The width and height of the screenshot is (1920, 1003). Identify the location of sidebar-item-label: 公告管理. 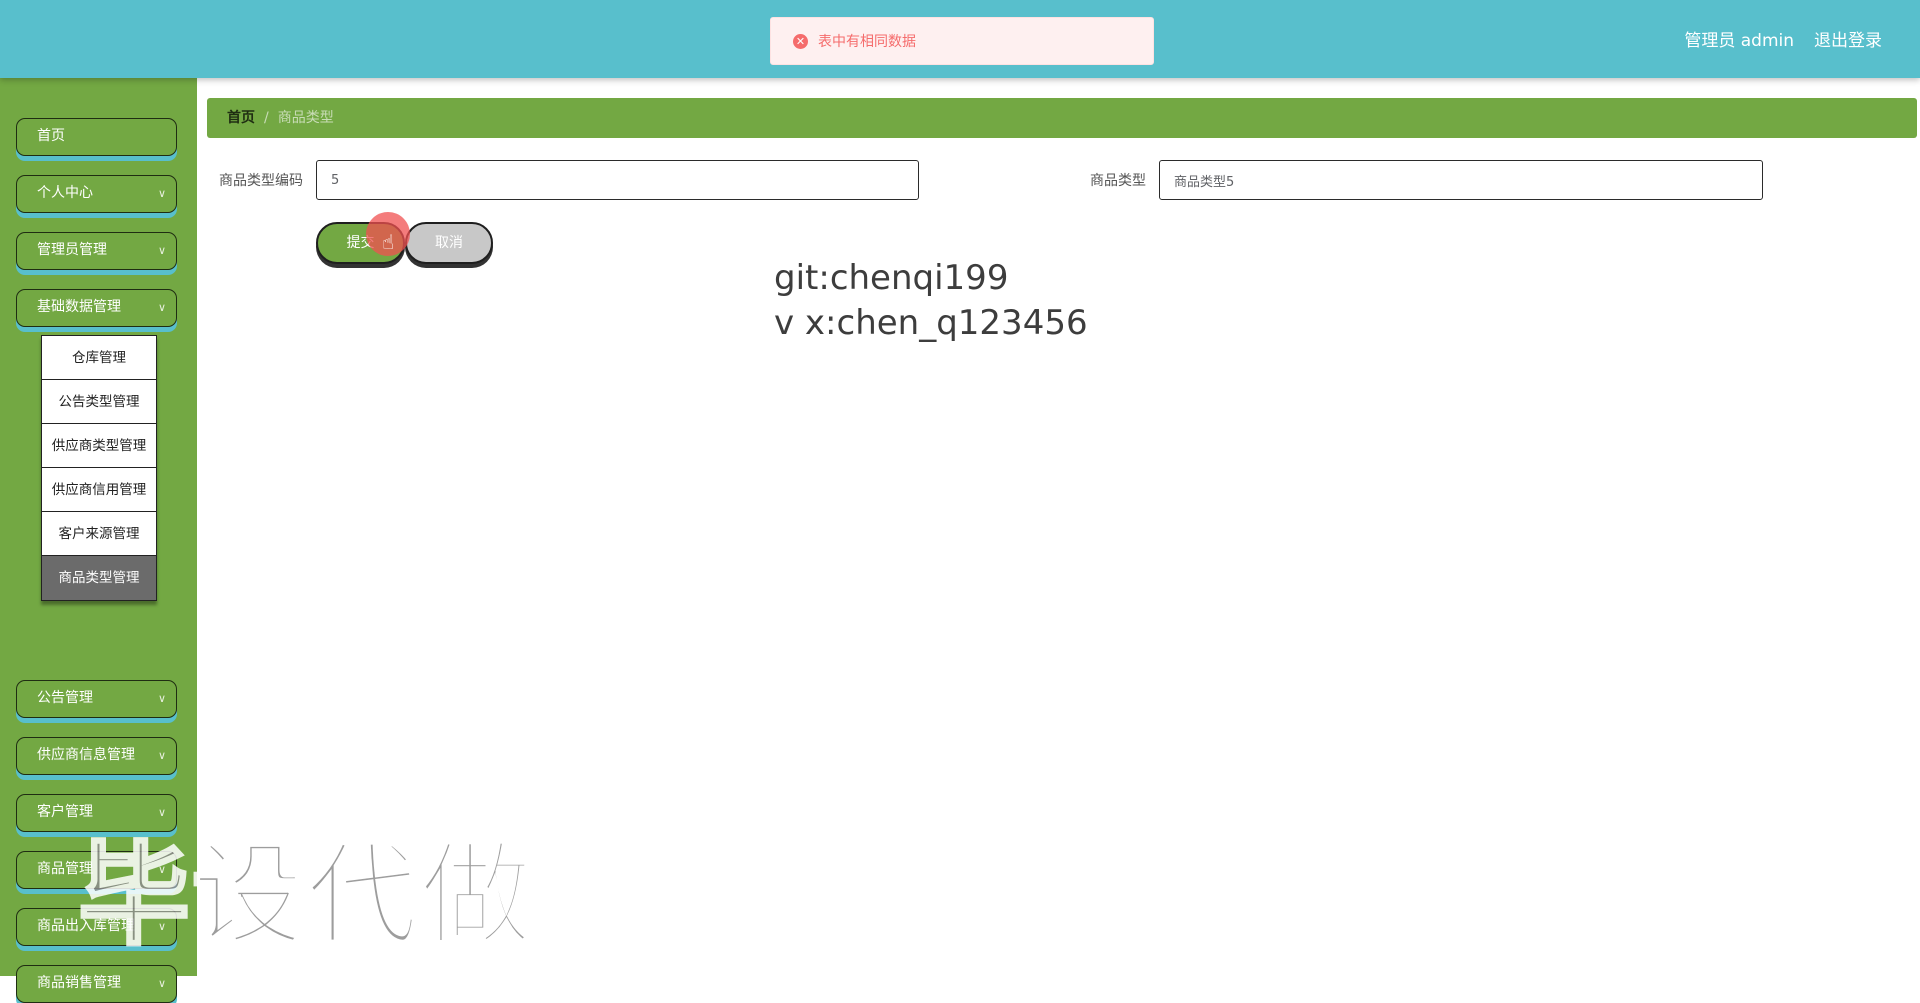
(65, 698).